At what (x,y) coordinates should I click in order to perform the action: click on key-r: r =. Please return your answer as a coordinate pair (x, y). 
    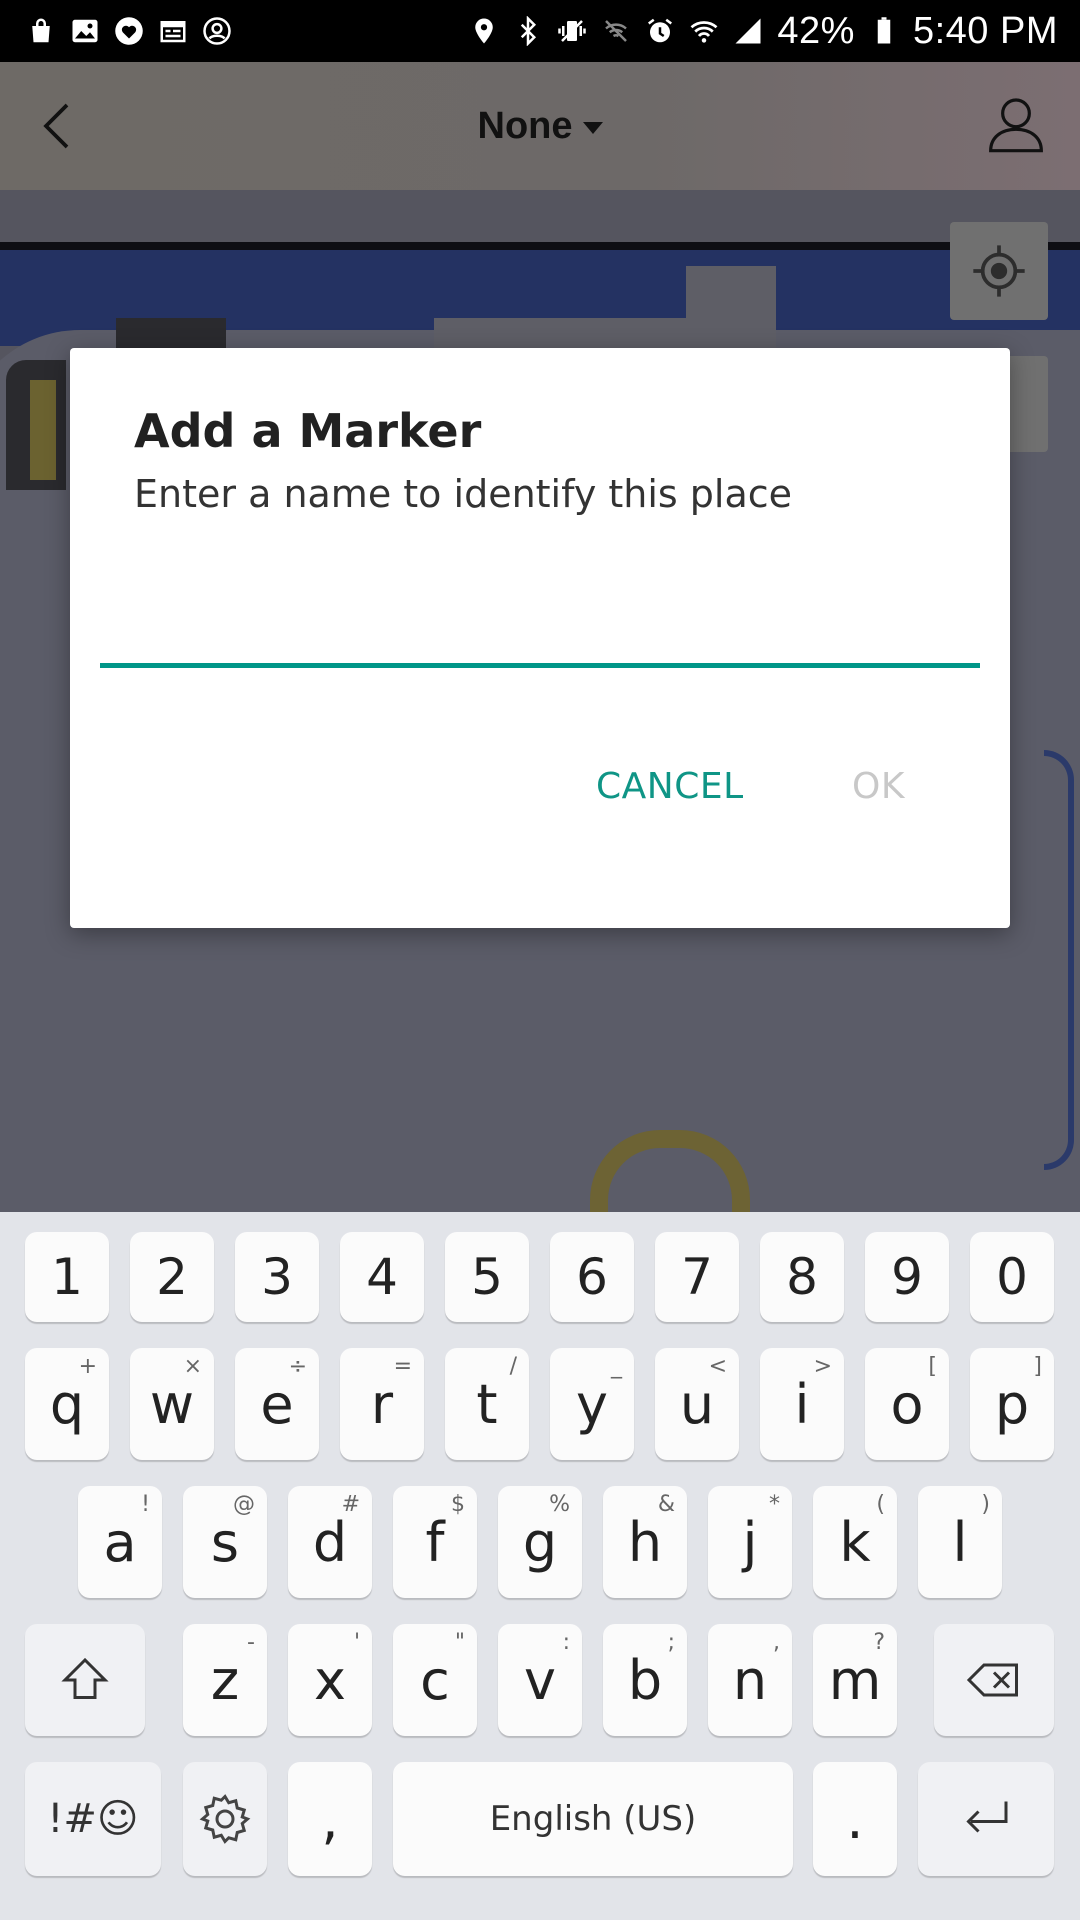
    Looking at the image, I should click on (382, 1404).